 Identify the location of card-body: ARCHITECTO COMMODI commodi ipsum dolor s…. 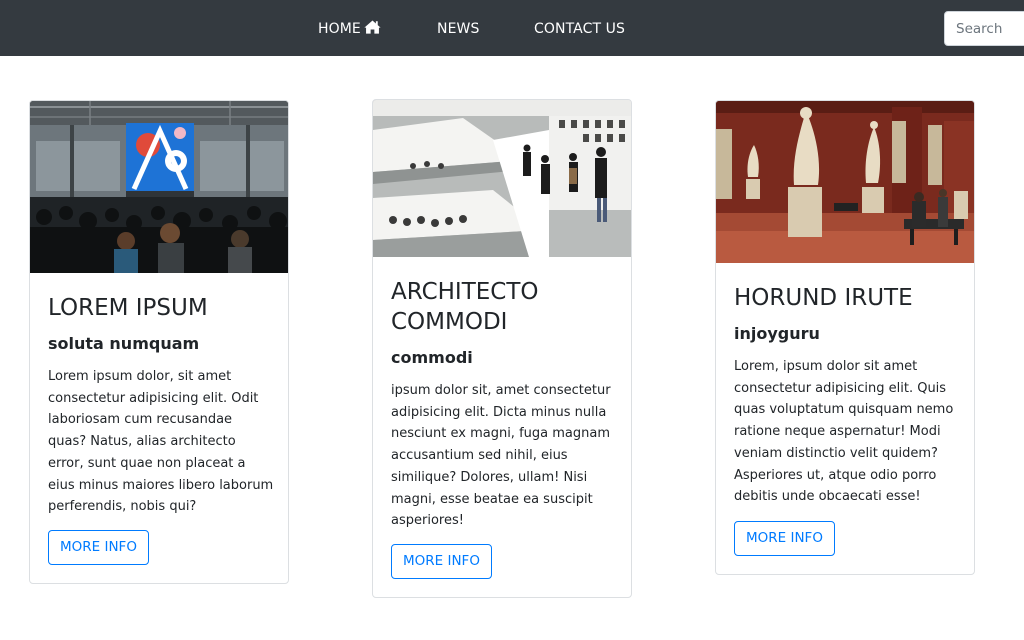
(504, 404).